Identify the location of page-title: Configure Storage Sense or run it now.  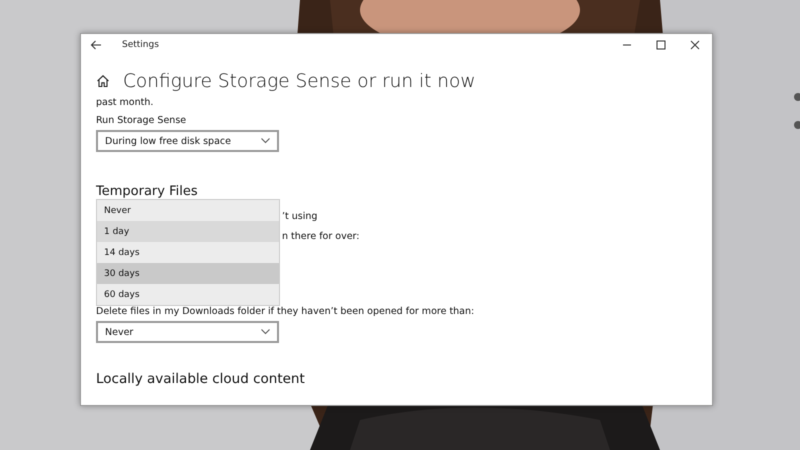
(299, 81).